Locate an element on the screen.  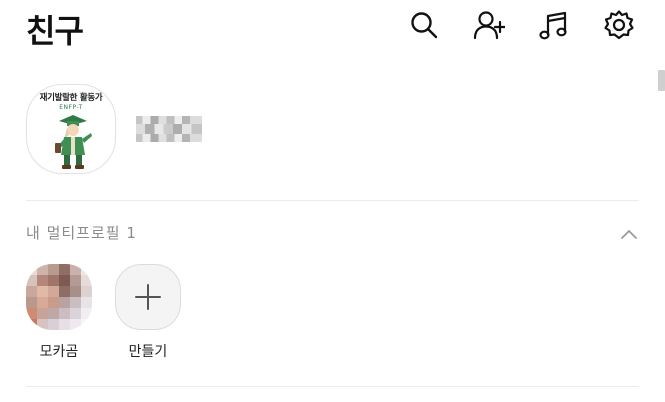
multi-profile-item: 모카곰 is located at coordinates (59, 312).